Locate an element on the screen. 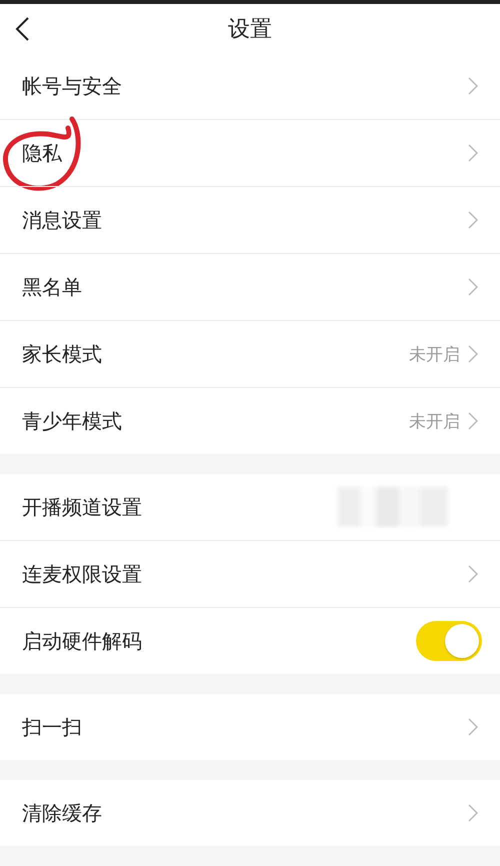 The image size is (500, 866). settings-item: 青少年模式 is located at coordinates (215, 421).